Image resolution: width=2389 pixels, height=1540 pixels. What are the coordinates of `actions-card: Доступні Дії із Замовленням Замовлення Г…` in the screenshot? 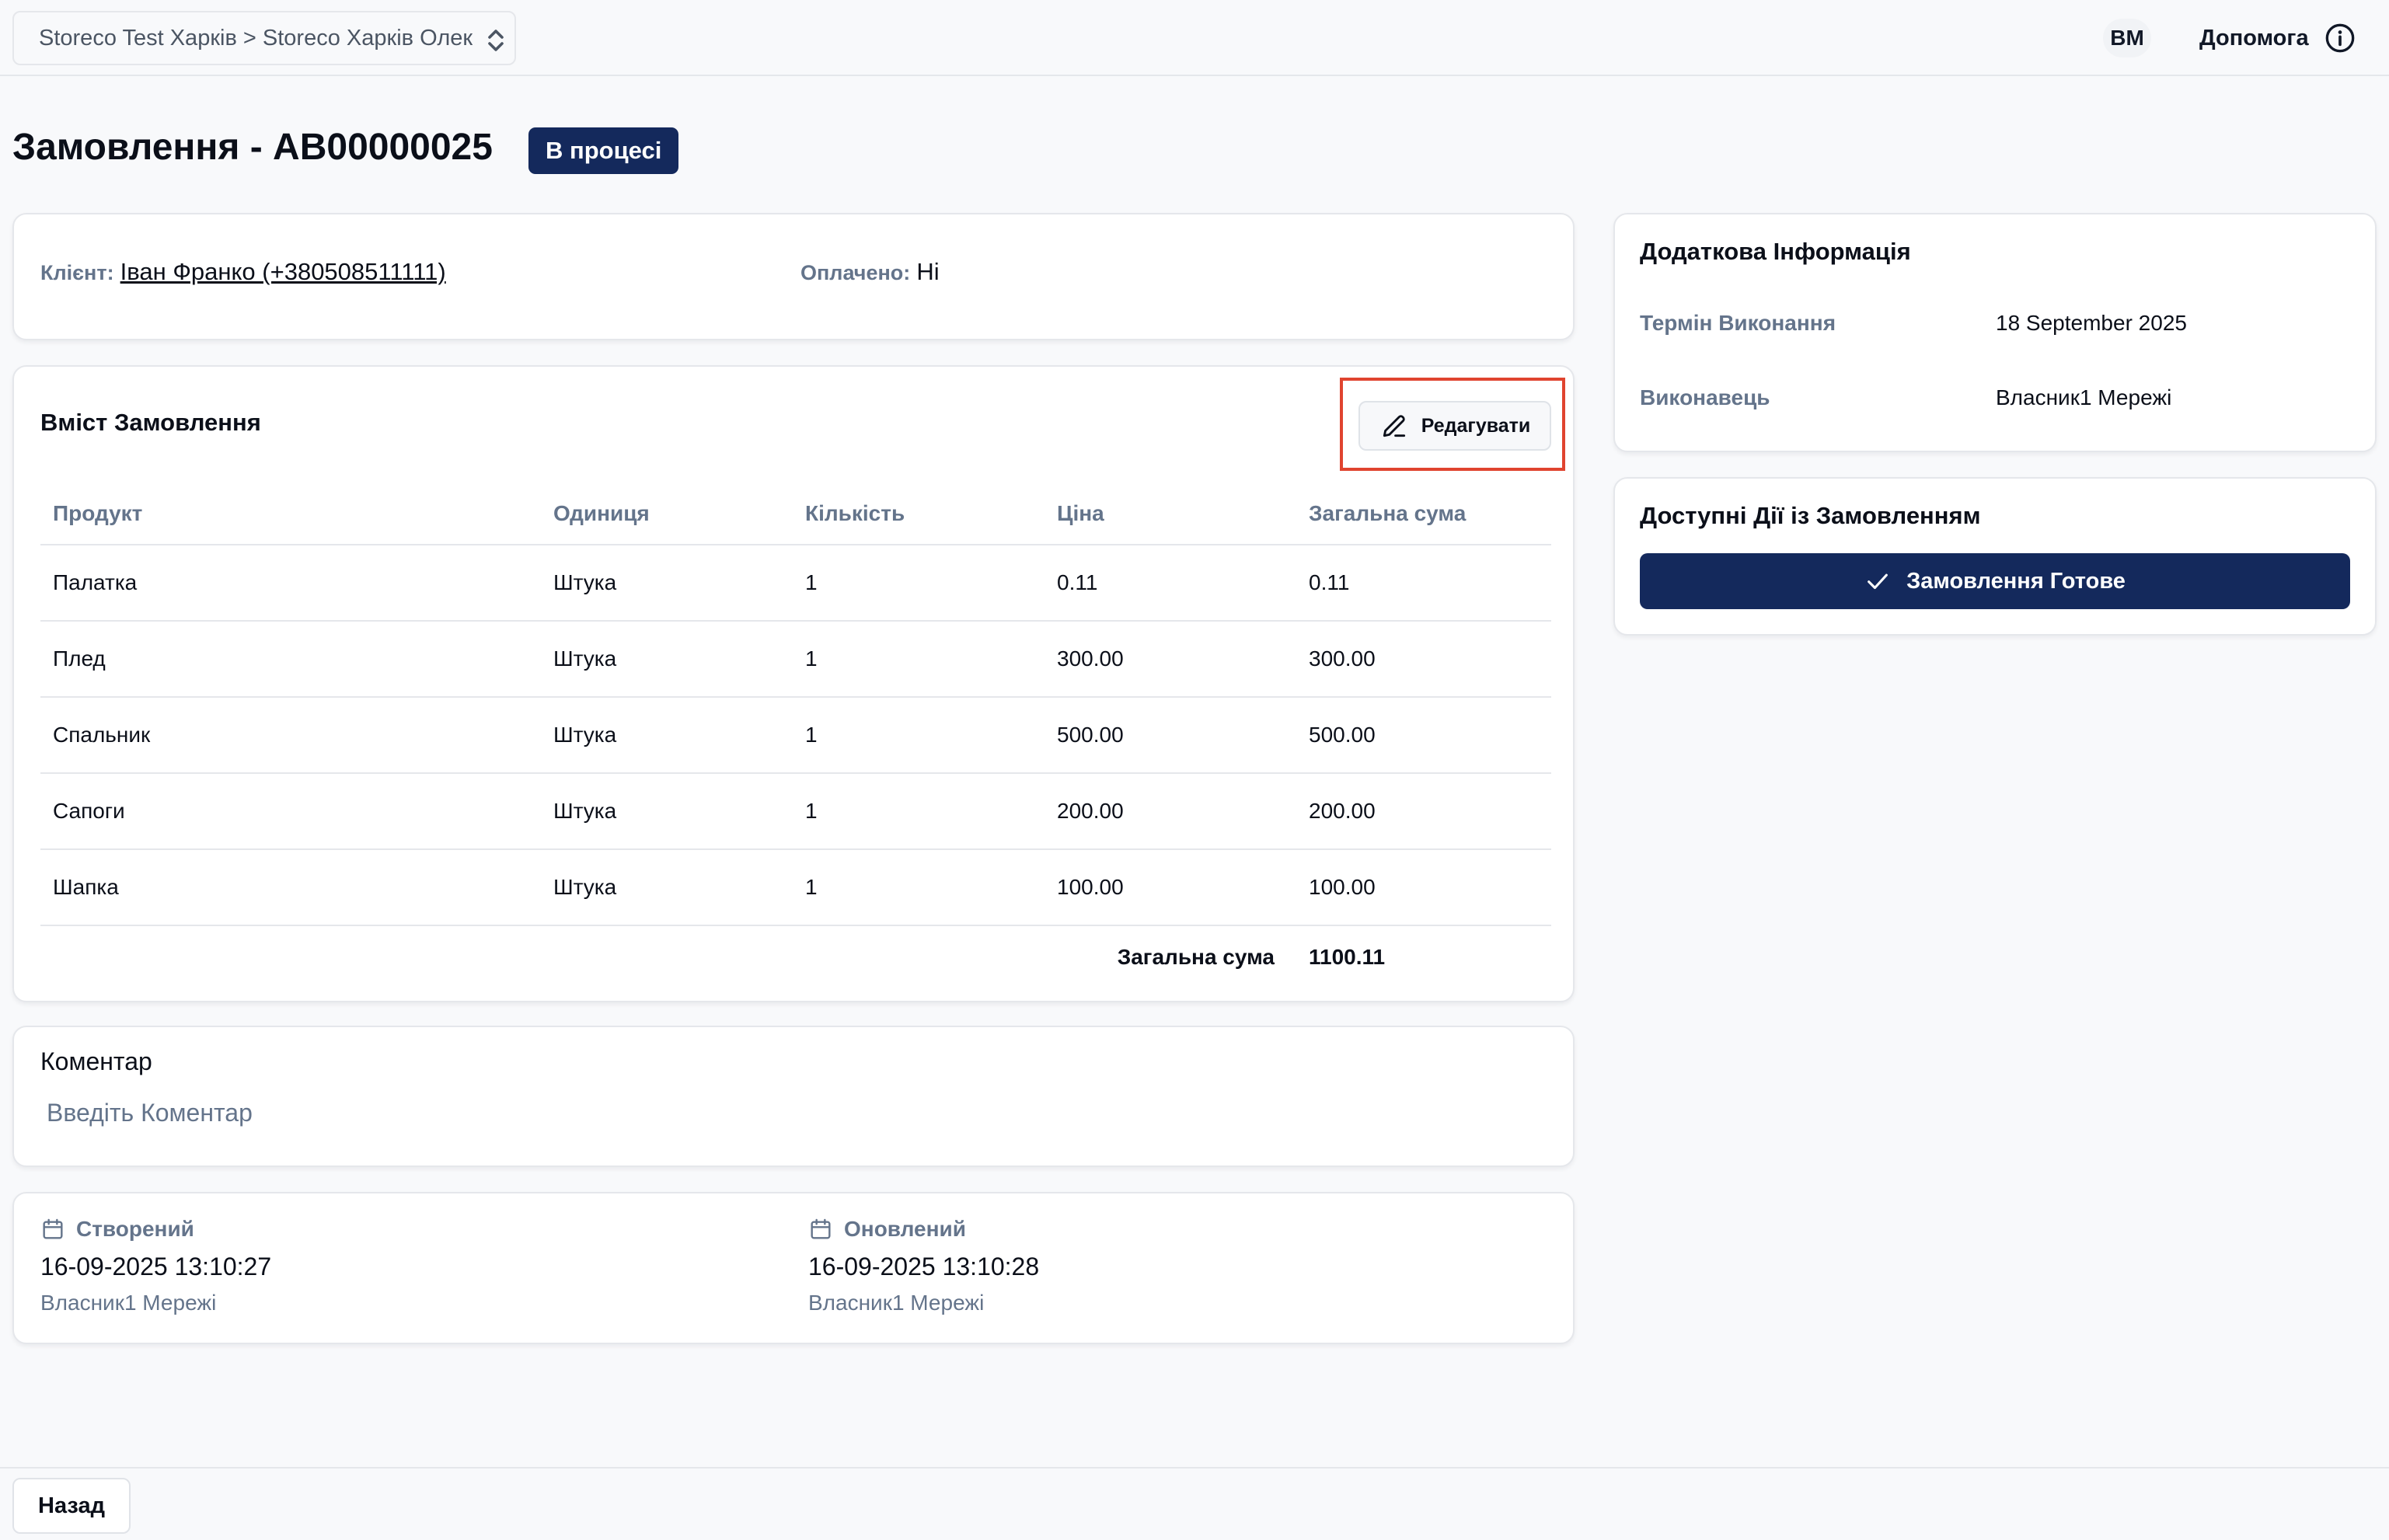 It's located at (1995, 556).